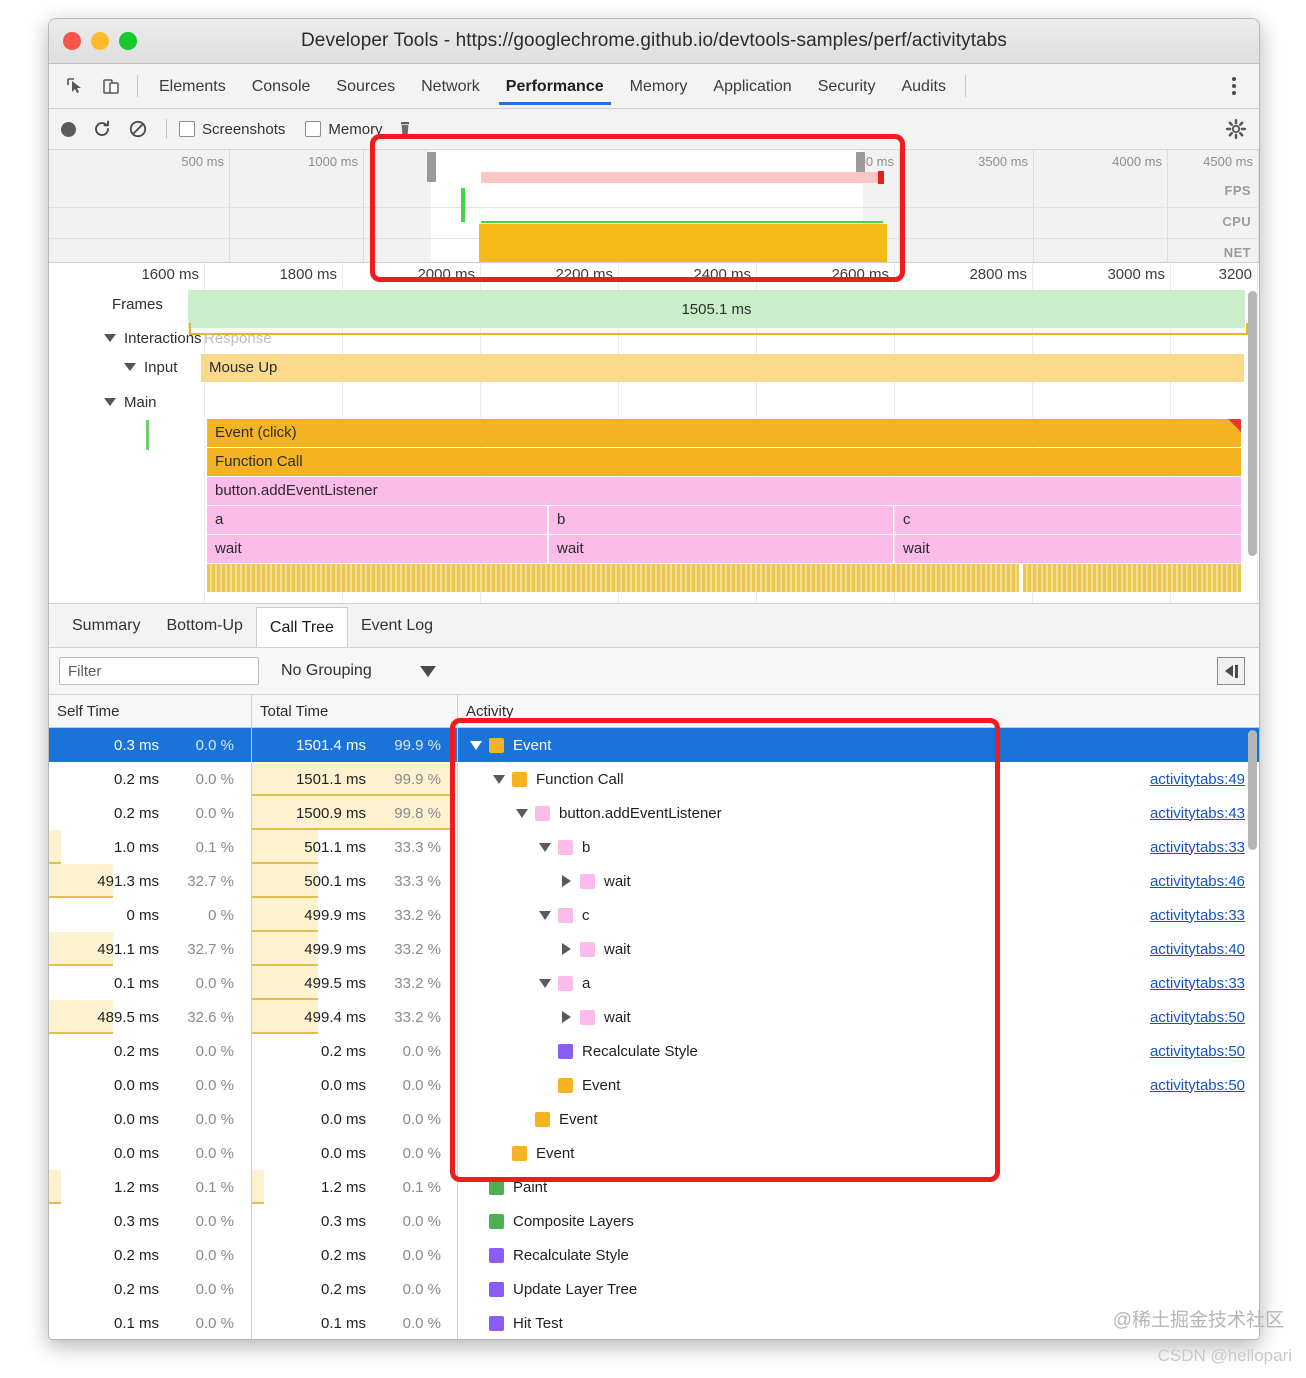 This screenshot has width=1306, height=1378. I want to click on close-window-button, so click(72, 41).